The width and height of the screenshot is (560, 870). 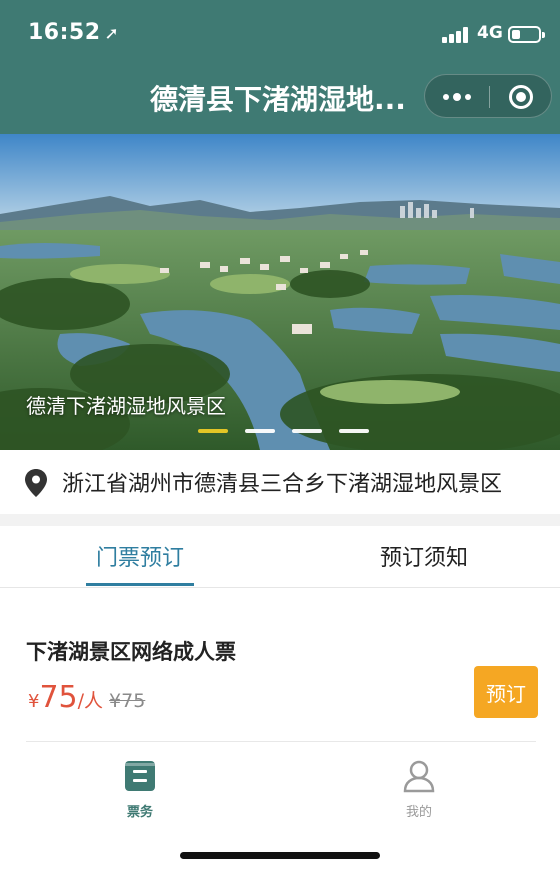 I want to click on address-row: 浙江省湖州市德清县三合乡下渚湖湿地风景区, so click(x=280, y=482).